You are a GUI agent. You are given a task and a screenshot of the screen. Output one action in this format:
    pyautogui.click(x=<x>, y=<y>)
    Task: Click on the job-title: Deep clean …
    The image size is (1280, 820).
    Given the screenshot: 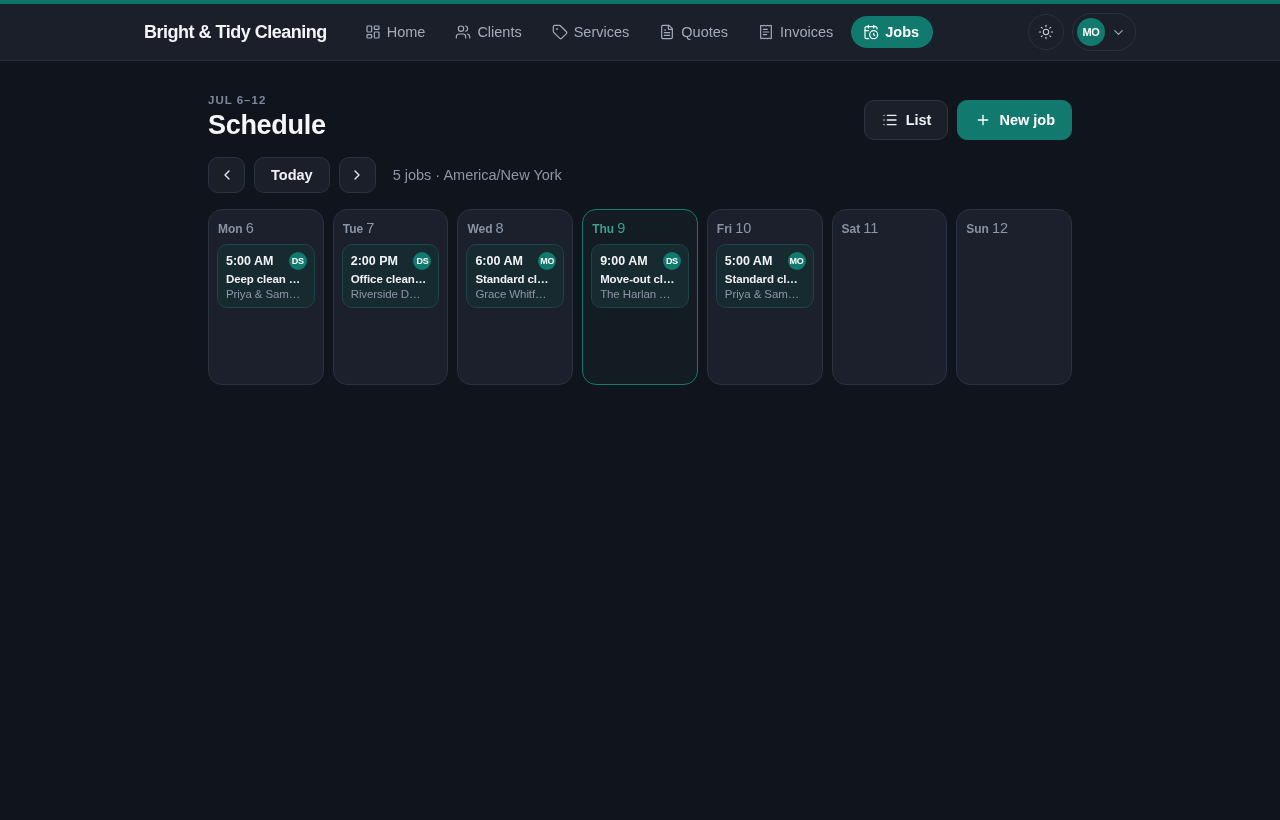 What is the action you would take?
    pyautogui.click(x=264, y=279)
    